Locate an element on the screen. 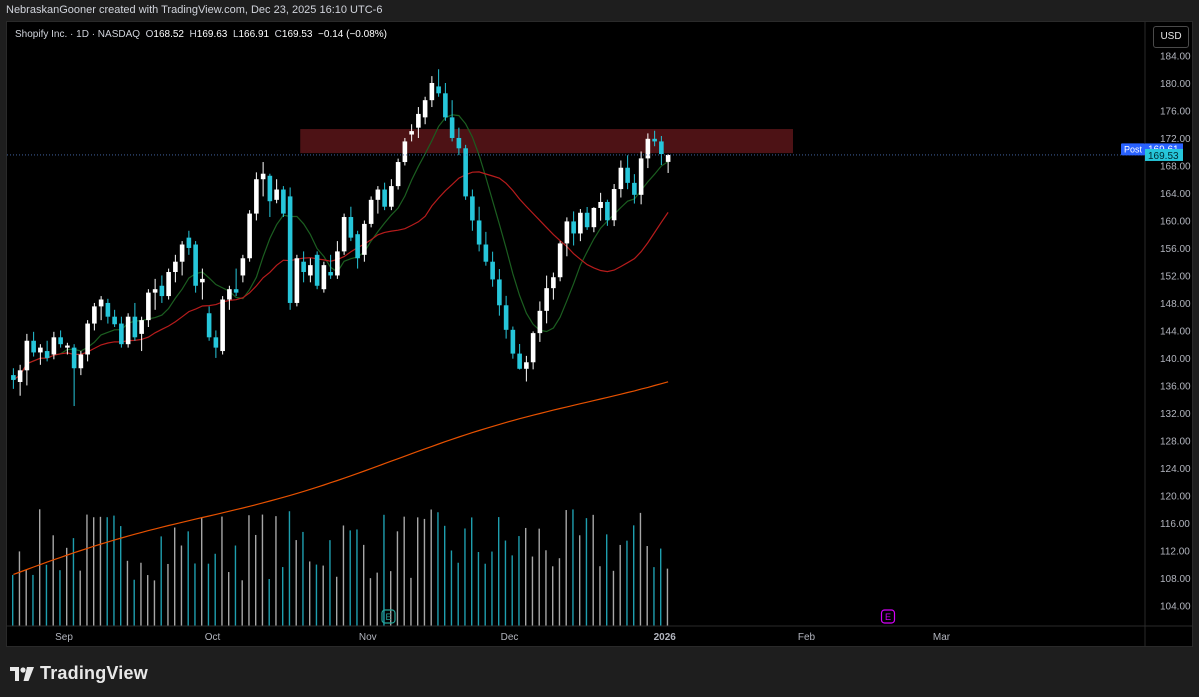  tradingview-logo: TradingView is located at coordinates (79, 673).